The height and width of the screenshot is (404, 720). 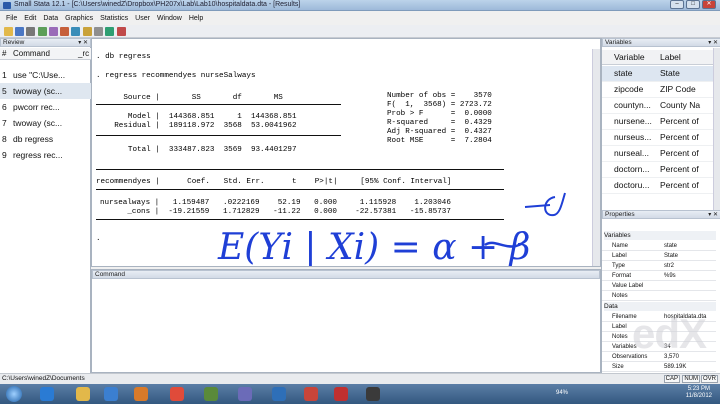 I want to click on data-browser-icon, so click(x=98, y=31).